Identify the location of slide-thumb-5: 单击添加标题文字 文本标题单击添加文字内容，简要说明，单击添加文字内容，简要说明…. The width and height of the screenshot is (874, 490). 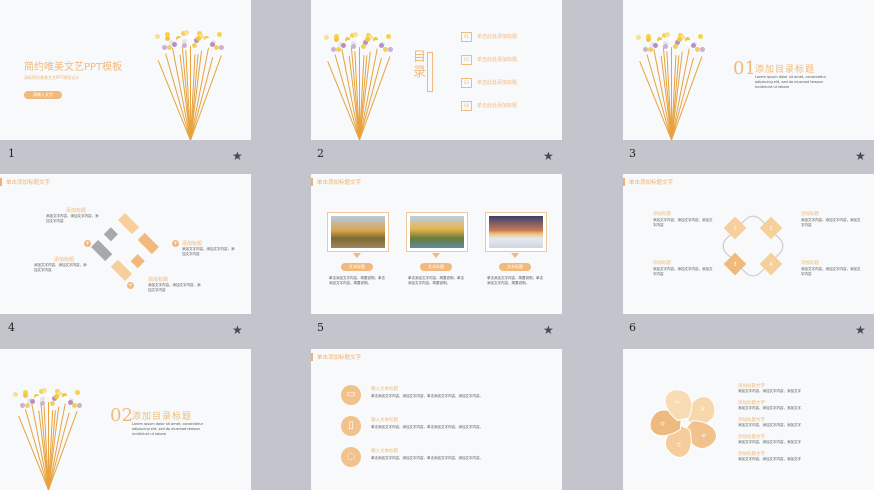
(436, 244).